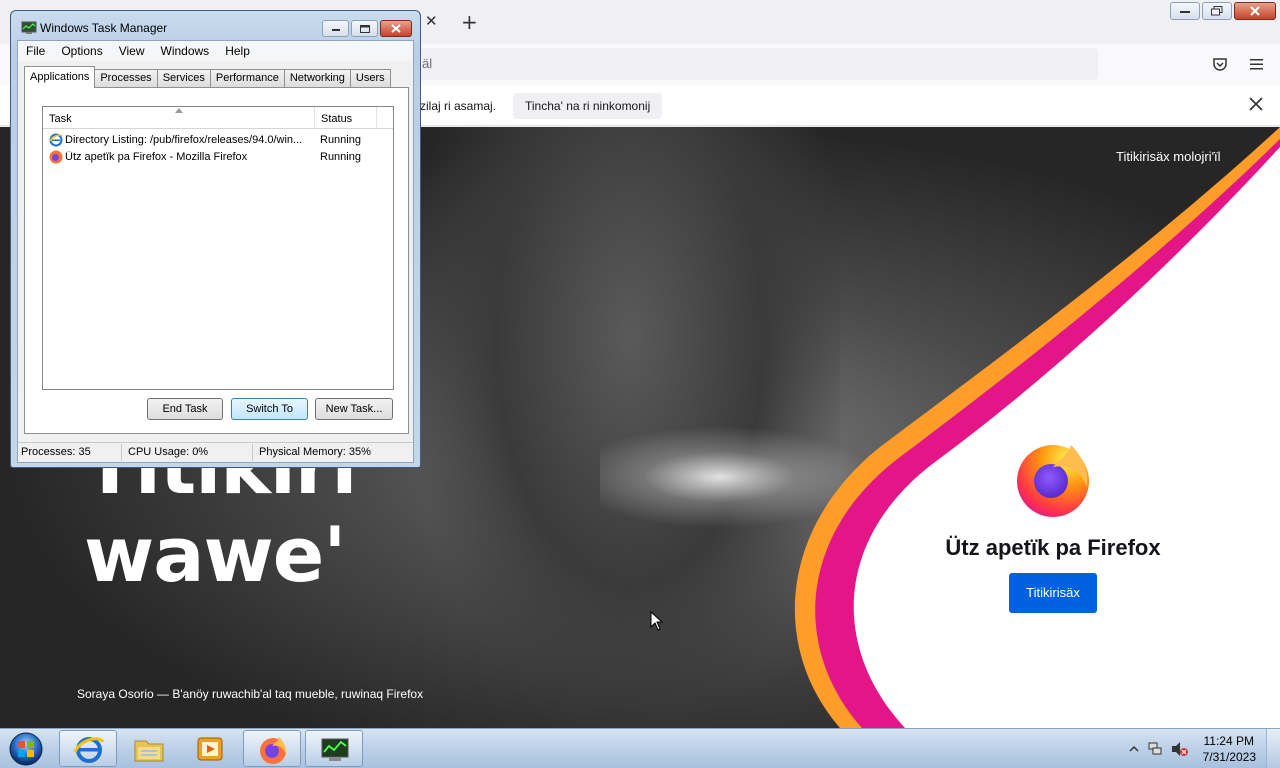 Image resolution: width=1280 pixels, height=768 pixels. I want to click on taskbar-task-manager, so click(334, 748).